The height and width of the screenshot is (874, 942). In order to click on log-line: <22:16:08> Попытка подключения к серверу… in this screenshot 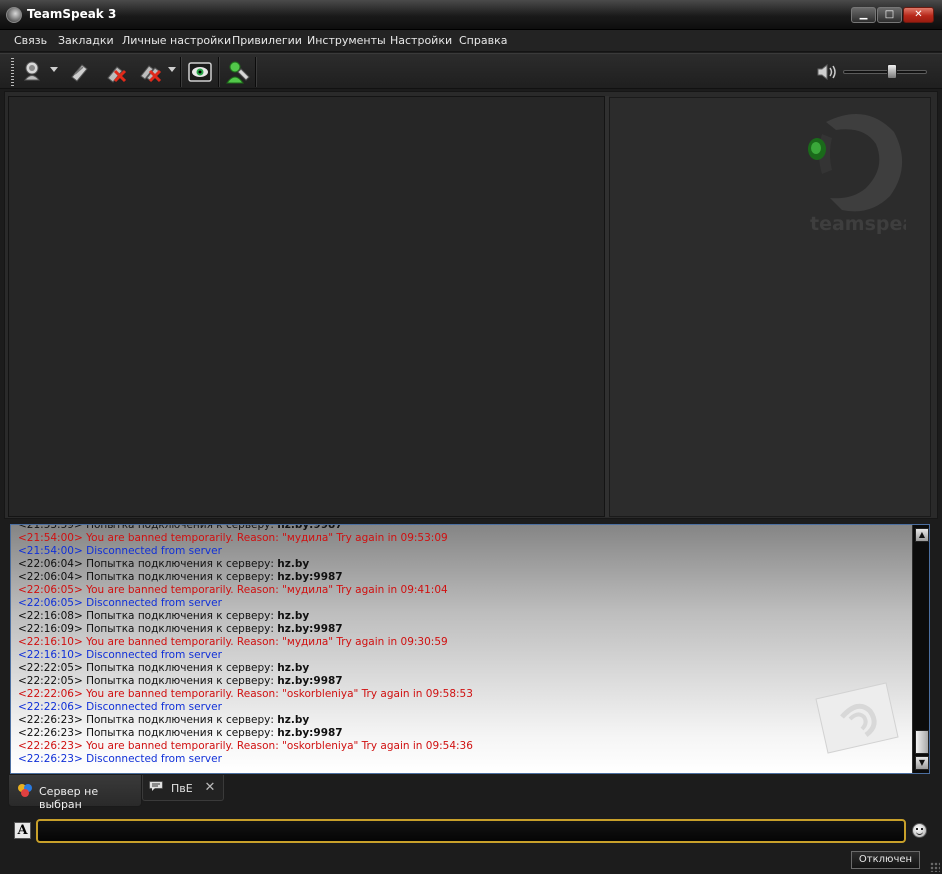, I will do `click(463, 616)`.